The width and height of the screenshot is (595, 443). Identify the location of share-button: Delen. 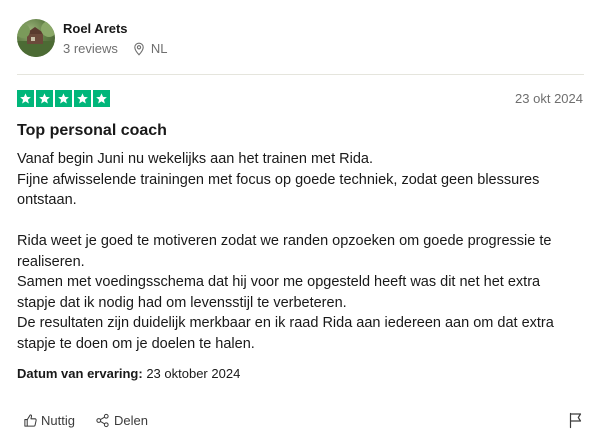
(121, 420).